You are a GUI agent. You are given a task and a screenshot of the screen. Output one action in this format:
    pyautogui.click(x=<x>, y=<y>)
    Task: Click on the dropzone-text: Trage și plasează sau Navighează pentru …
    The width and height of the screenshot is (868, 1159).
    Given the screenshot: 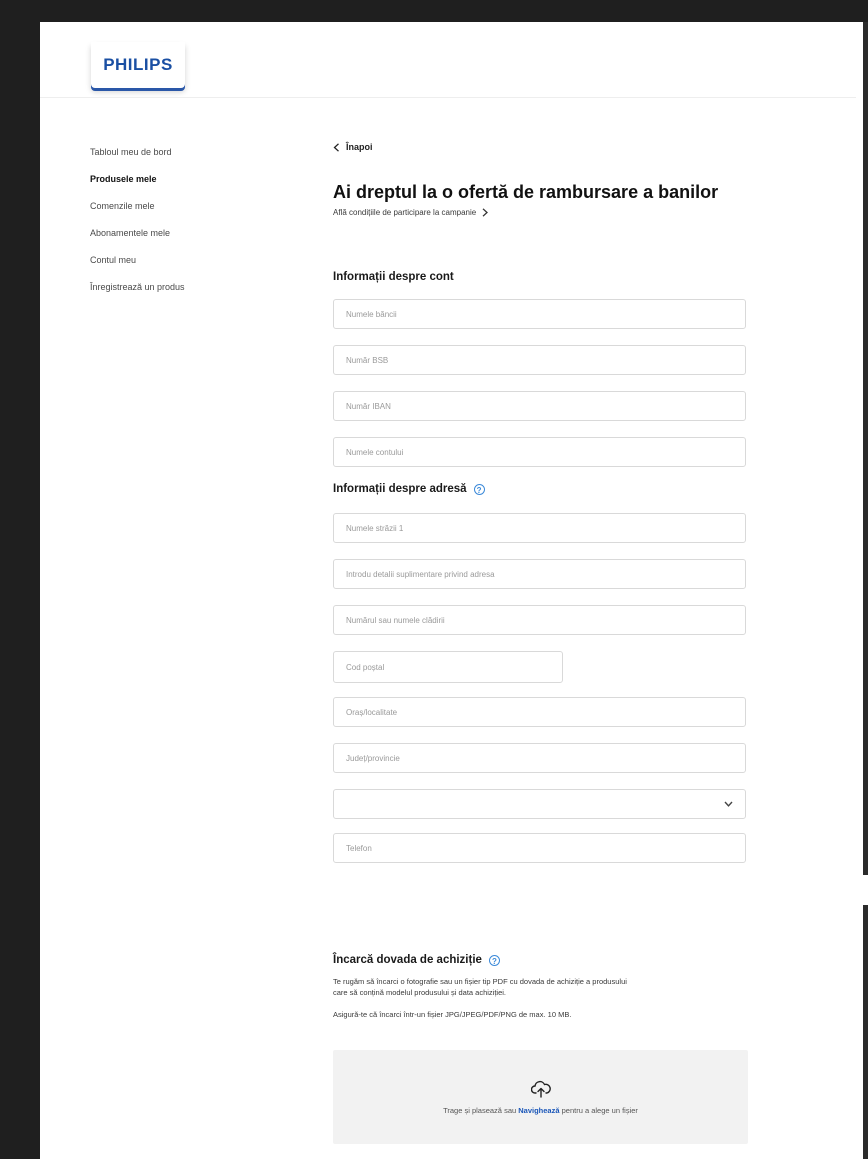 What is the action you would take?
    pyautogui.click(x=540, y=1110)
    